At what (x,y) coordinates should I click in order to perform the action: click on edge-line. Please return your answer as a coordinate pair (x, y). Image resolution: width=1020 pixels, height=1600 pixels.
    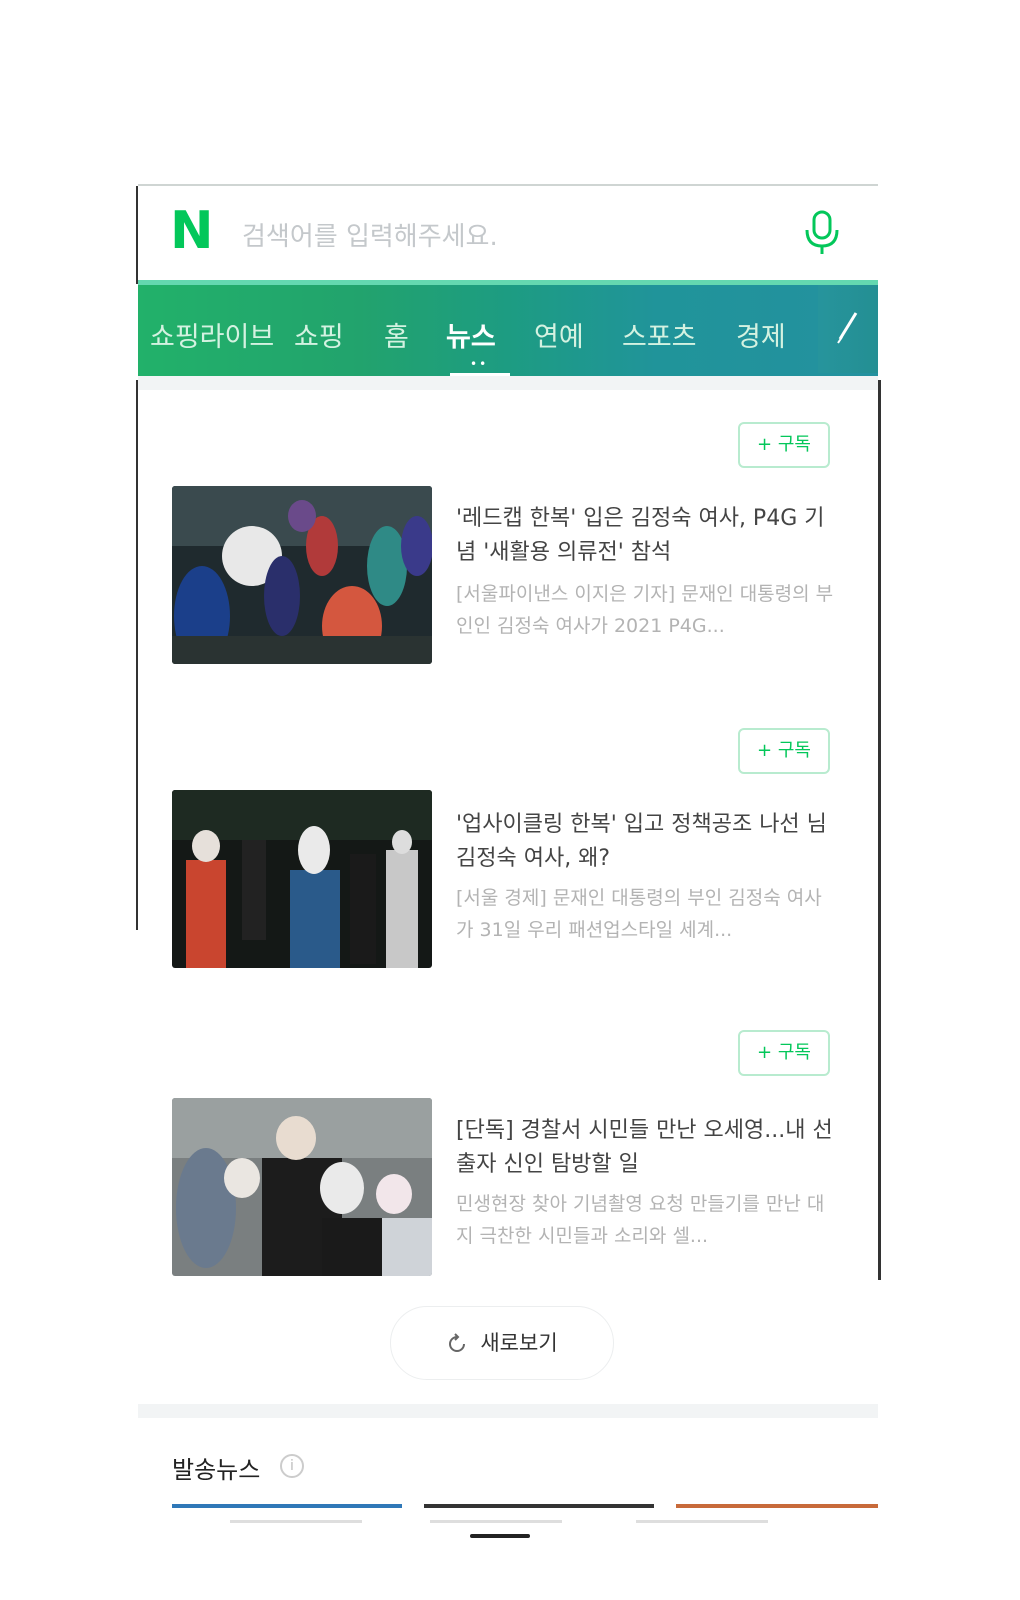
    Looking at the image, I should click on (879, 830).